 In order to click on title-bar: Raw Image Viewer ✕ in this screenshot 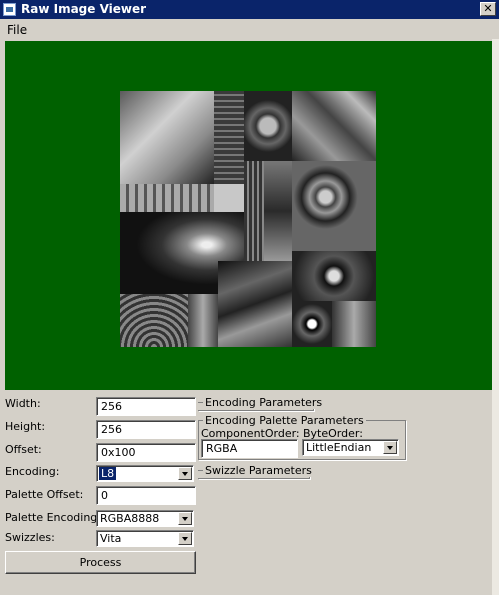, I will do `click(249, 9)`.